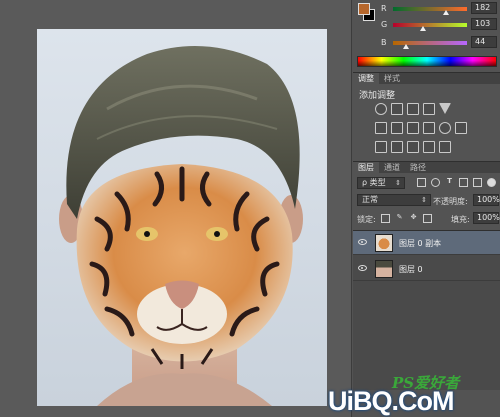 The height and width of the screenshot is (417, 500). What do you see at coordinates (384, 8) in the screenshot?
I see `channel-r-label: R` at bounding box center [384, 8].